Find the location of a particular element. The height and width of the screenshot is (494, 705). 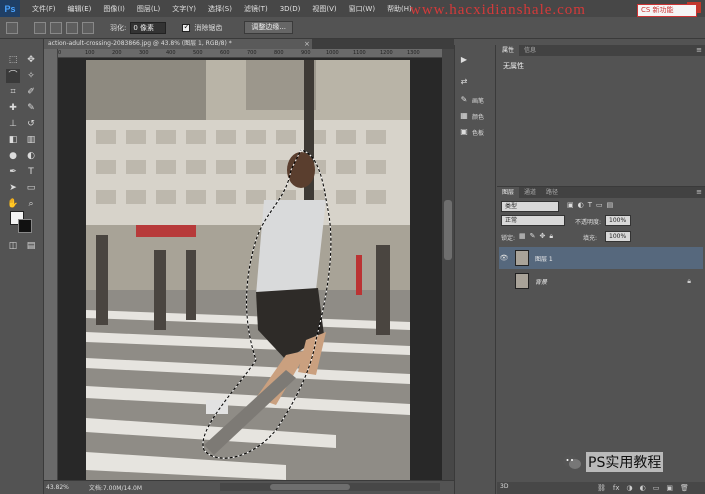

mask-icon: ◑ is located at coordinates (630, 488).